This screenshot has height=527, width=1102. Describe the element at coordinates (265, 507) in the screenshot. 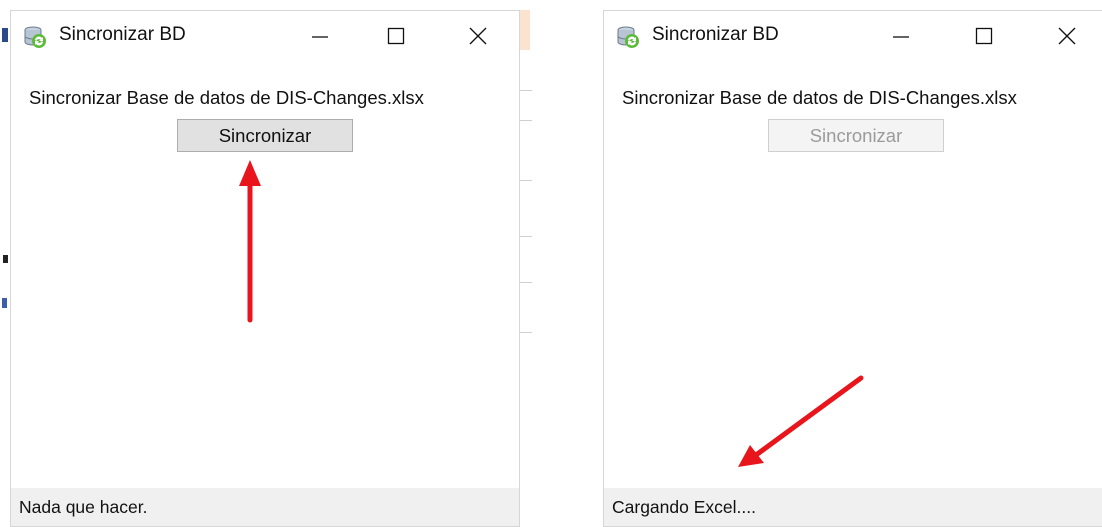

I see `status-bar: Nada que hacer.` at that location.